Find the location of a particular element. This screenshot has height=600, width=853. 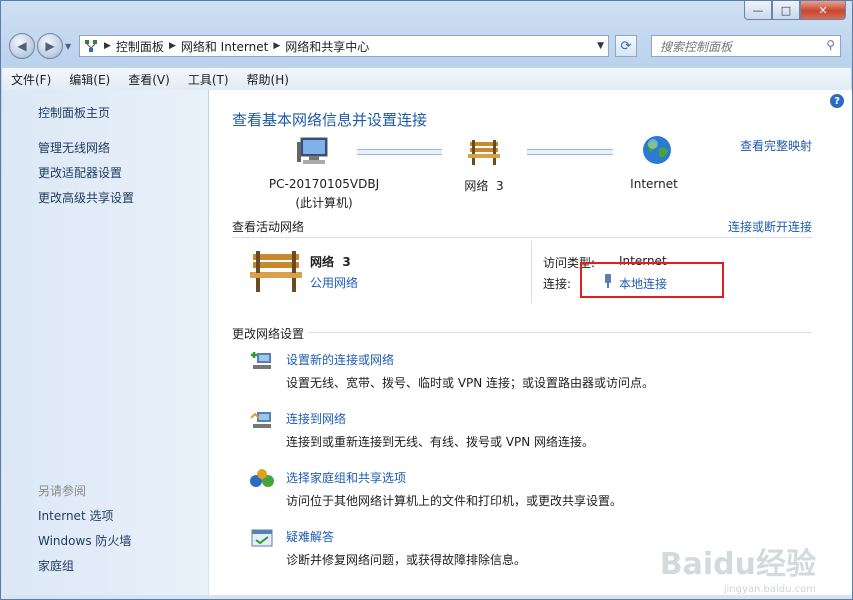

menu-view: 查看(V) is located at coordinates (149, 79).